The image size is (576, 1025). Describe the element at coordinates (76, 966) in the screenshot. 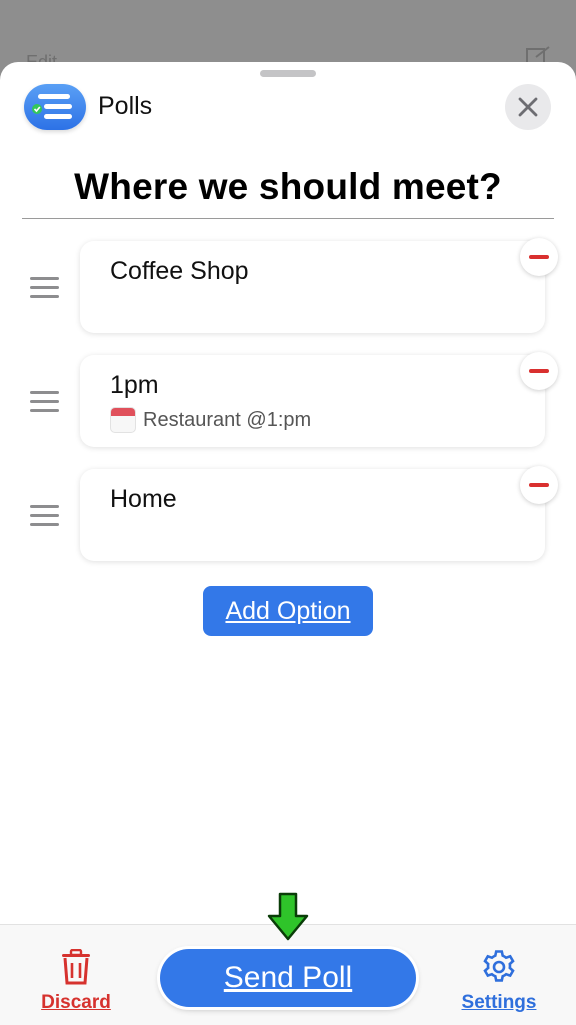

I see `trash-icon` at that location.